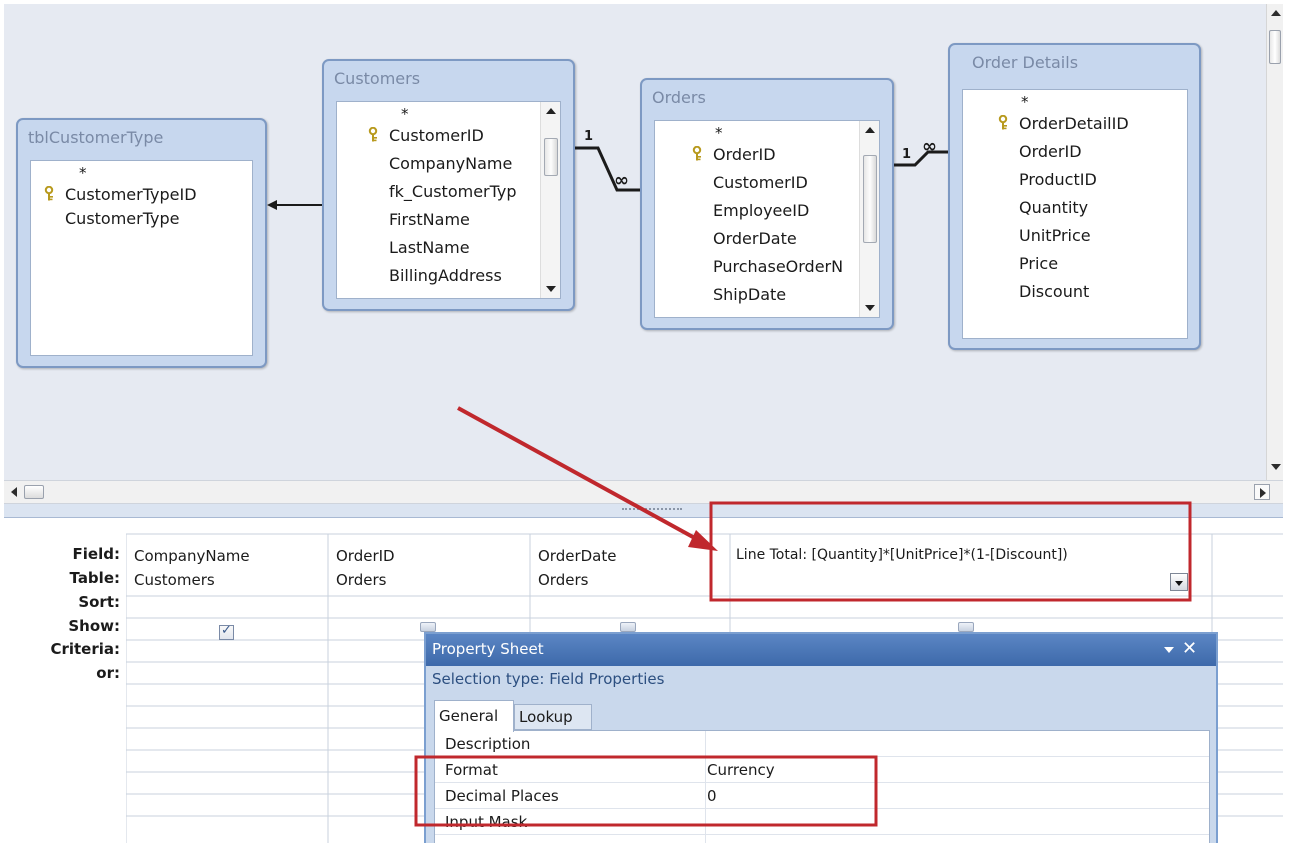 This screenshot has width=1289, height=843. What do you see at coordinates (377, 78) in the screenshot?
I see `table-title: Customers` at bounding box center [377, 78].